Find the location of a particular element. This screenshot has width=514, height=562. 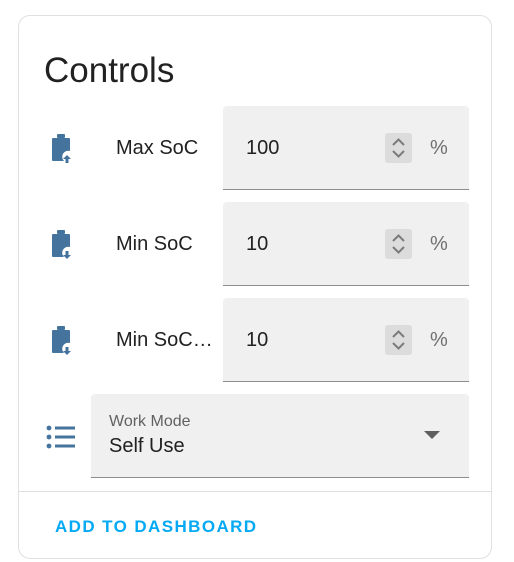

battery-charging-up-icon is located at coordinates (61, 148).